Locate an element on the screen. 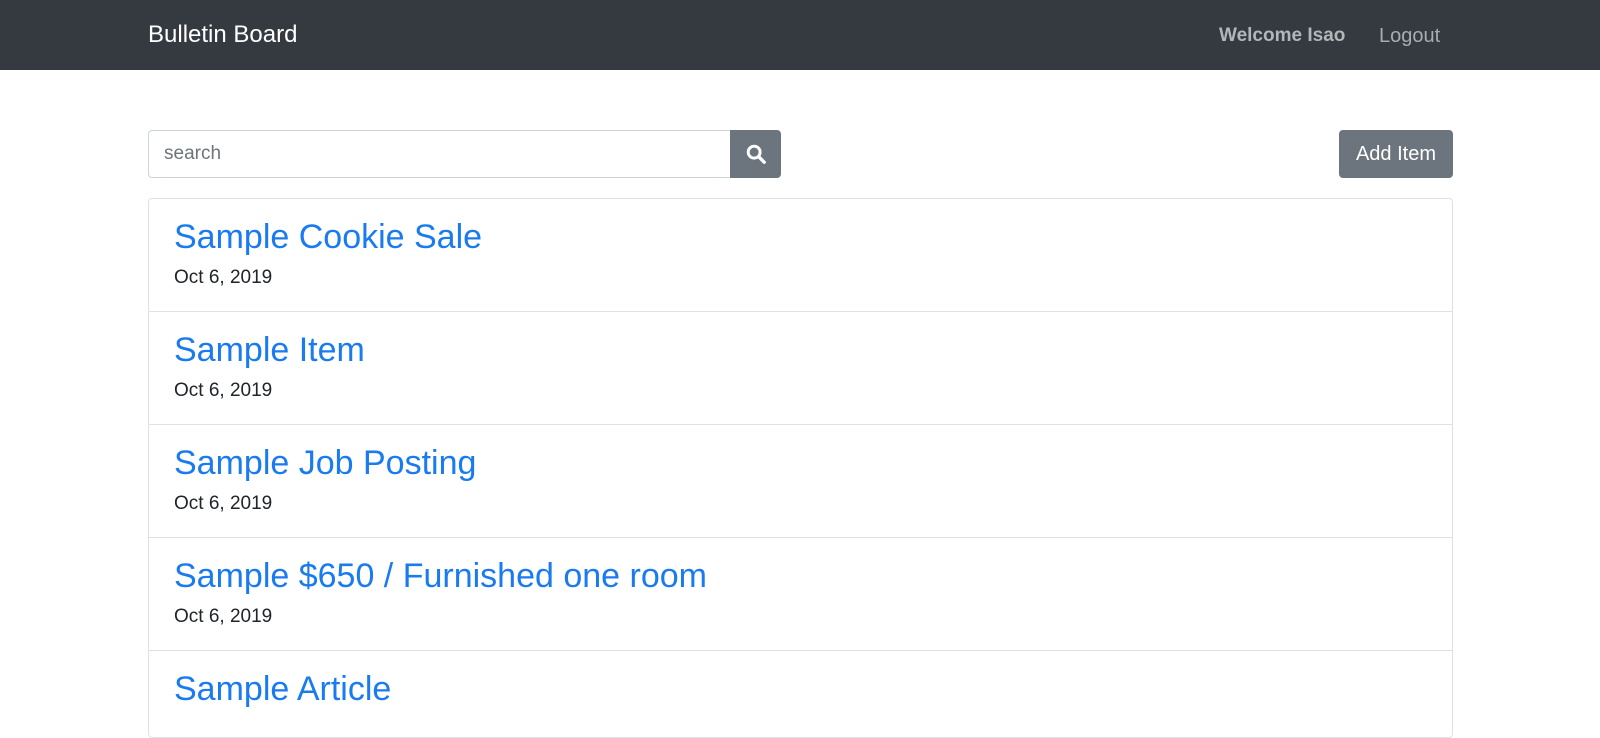 This screenshot has width=1600, height=738. item-title-link: Sample Item is located at coordinates (800, 350).